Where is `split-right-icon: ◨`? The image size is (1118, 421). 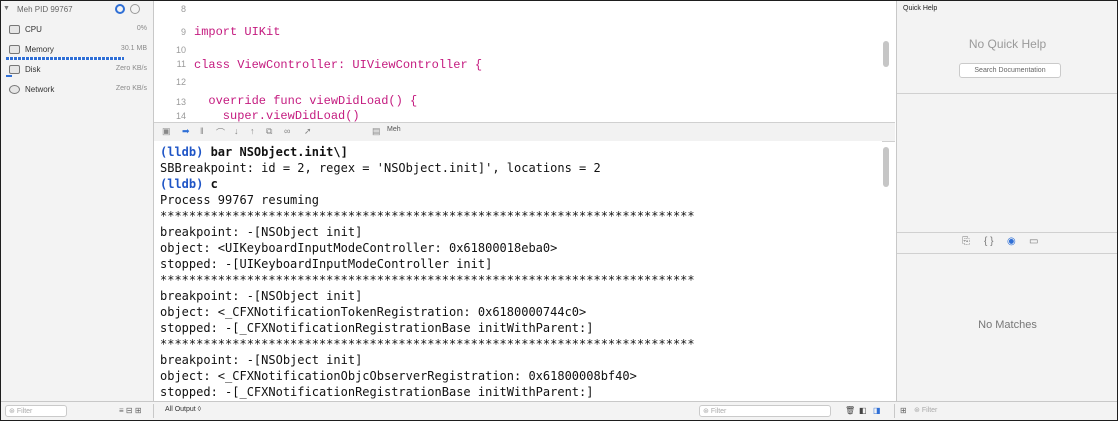 split-right-icon: ◨ is located at coordinates (877, 410).